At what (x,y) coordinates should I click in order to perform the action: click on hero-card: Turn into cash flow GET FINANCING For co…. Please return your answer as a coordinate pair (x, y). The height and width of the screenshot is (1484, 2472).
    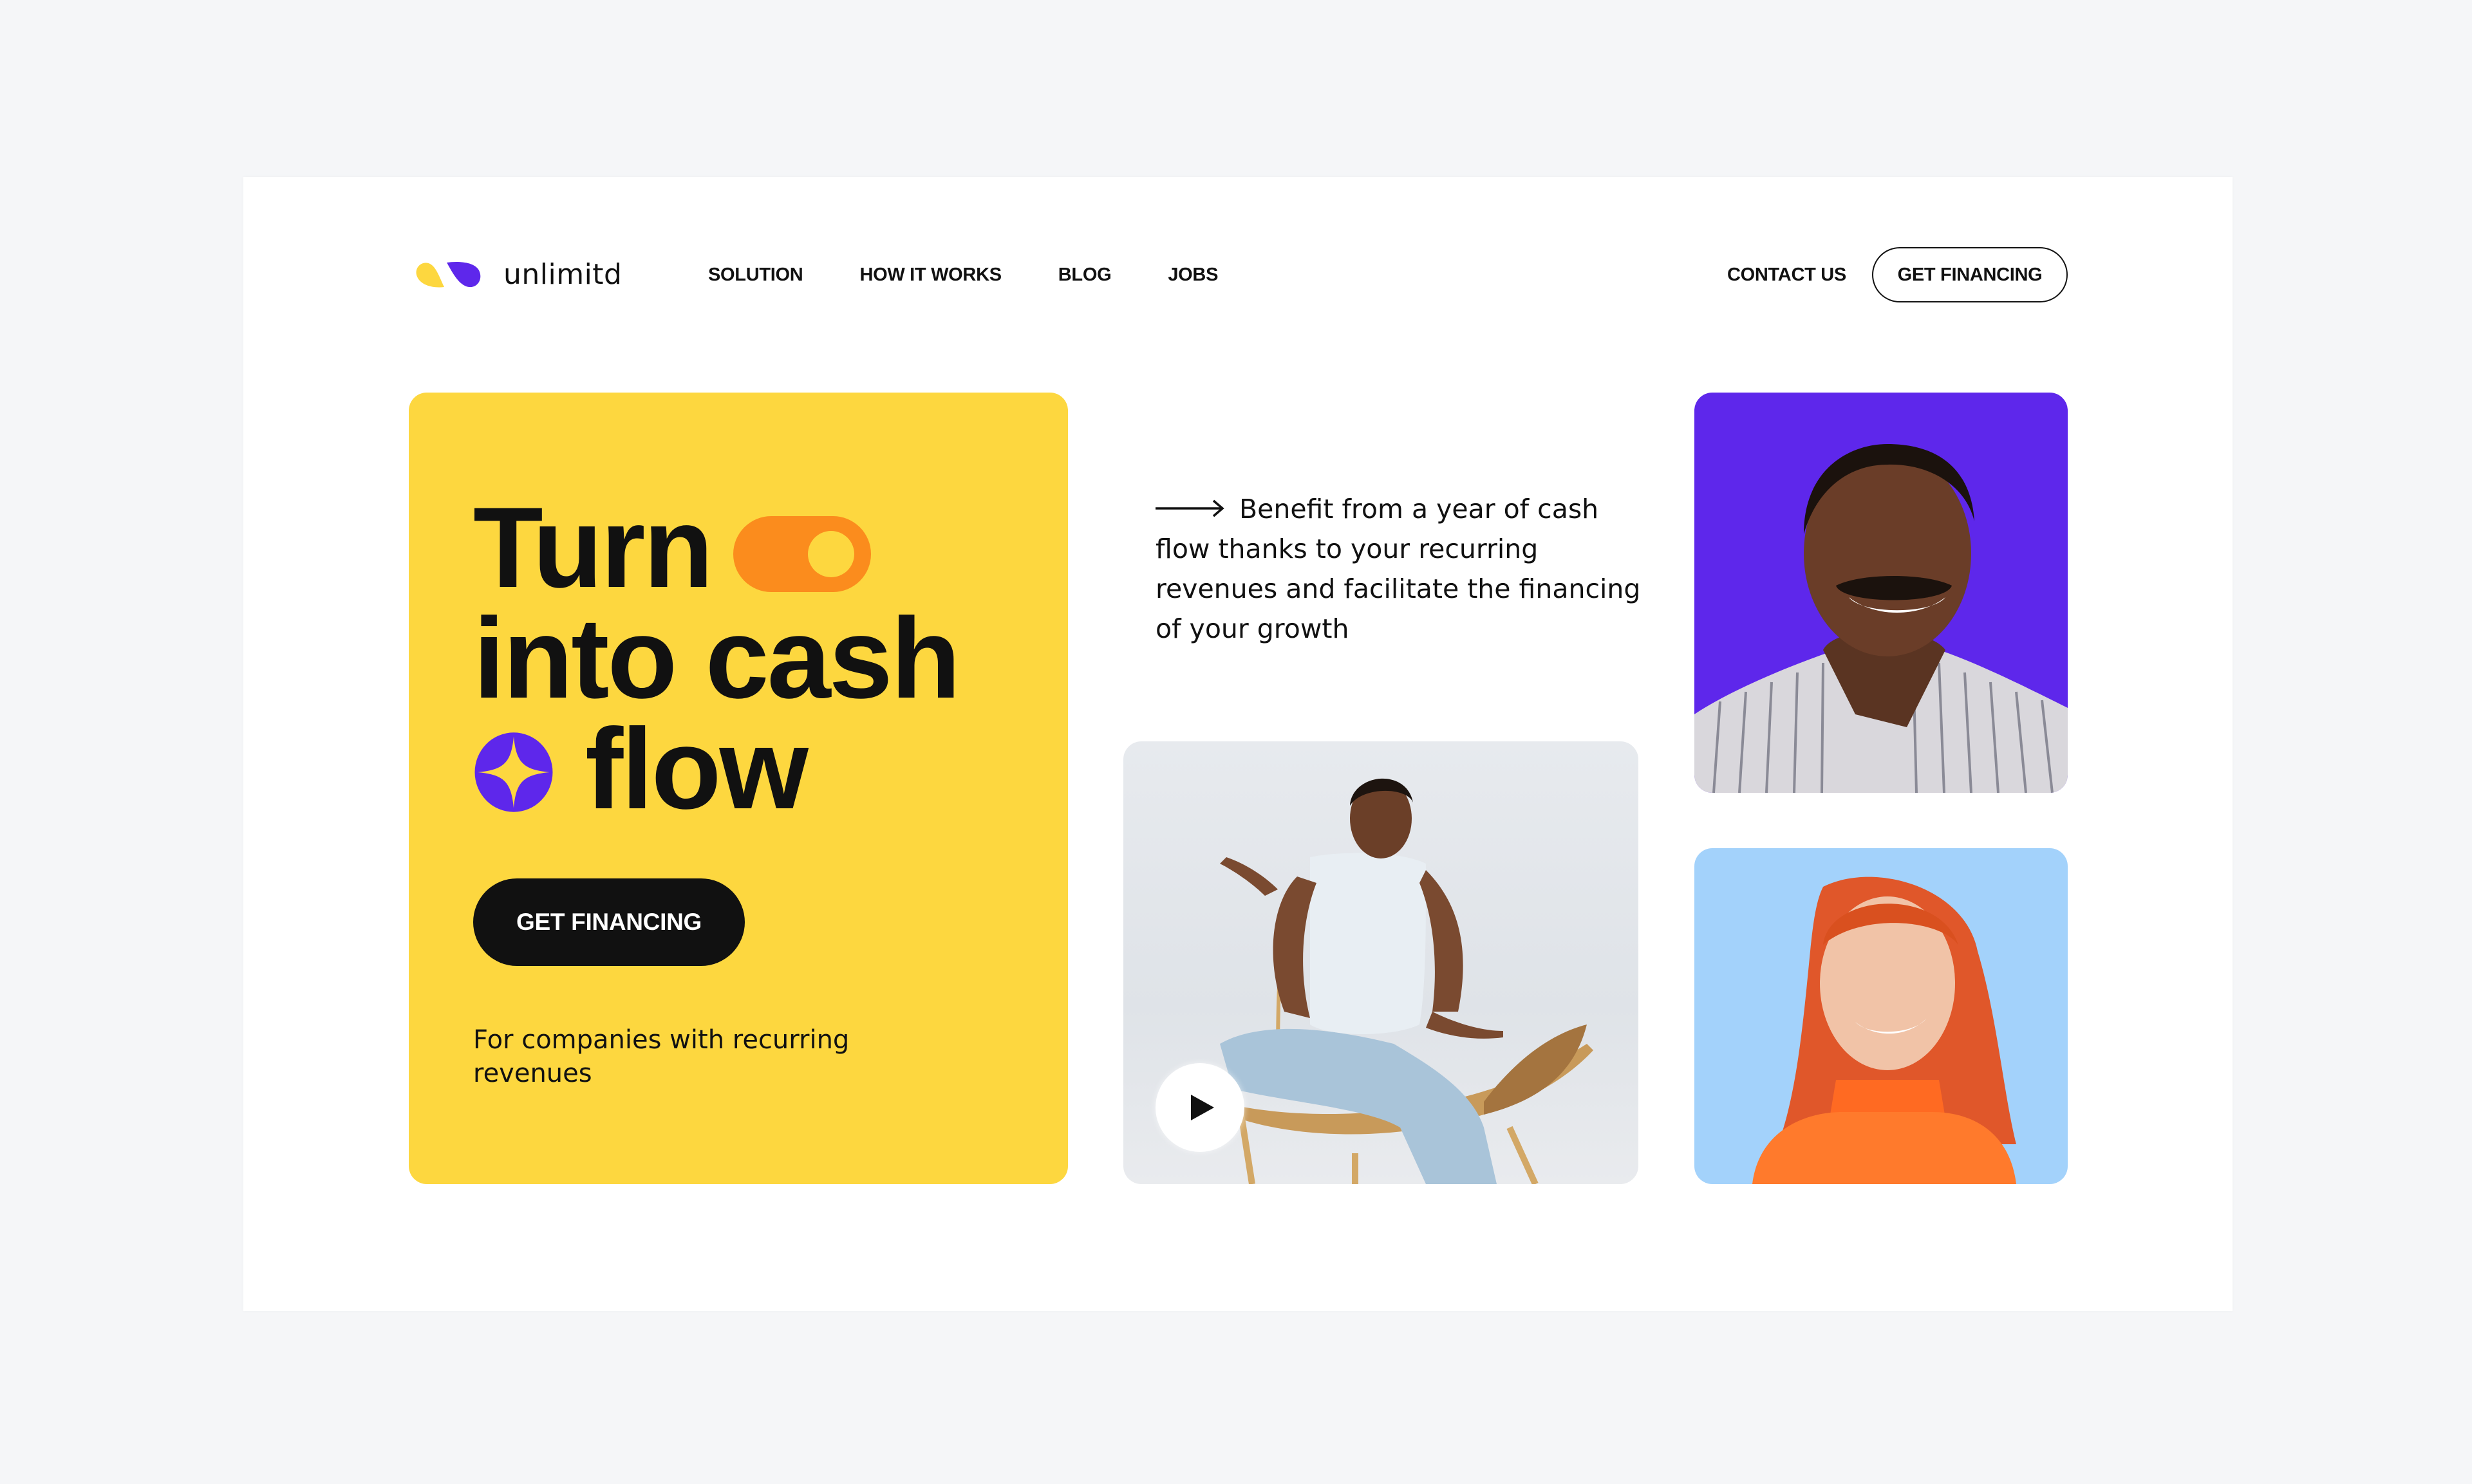
    Looking at the image, I should click on (738, 788).